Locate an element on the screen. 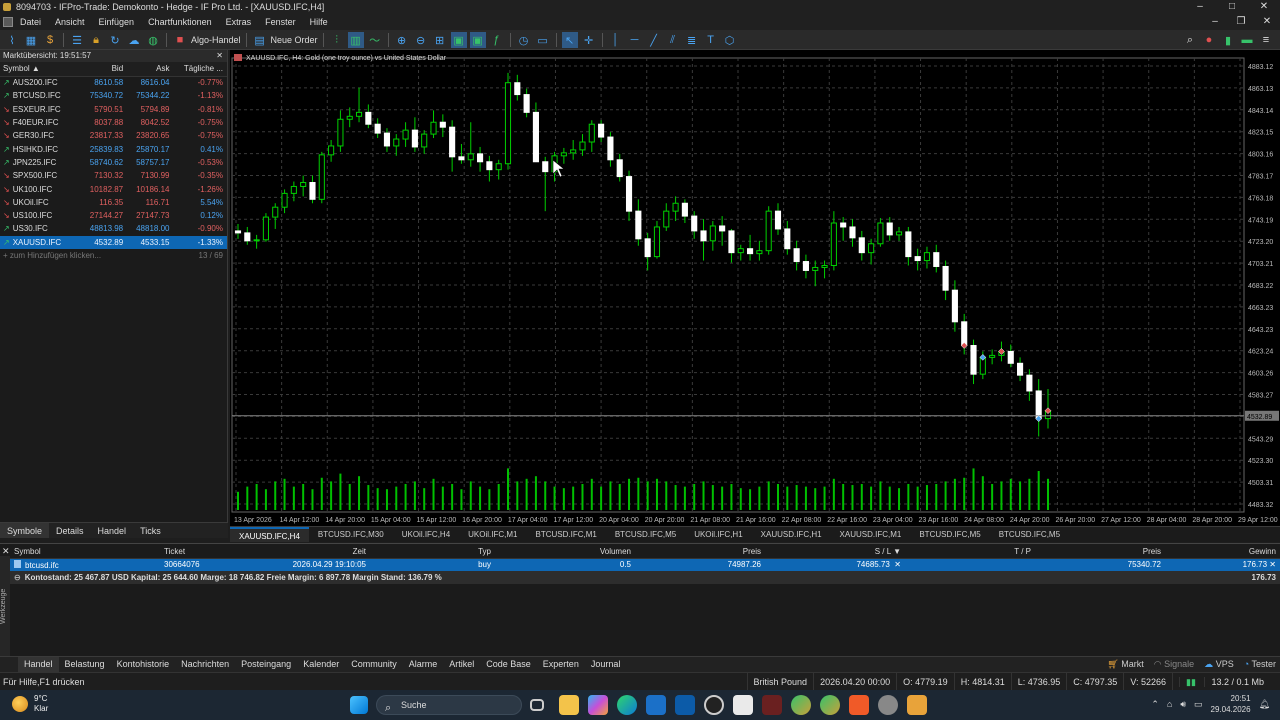  toolbox-tab: Journal is located at coordinates (606, 664).